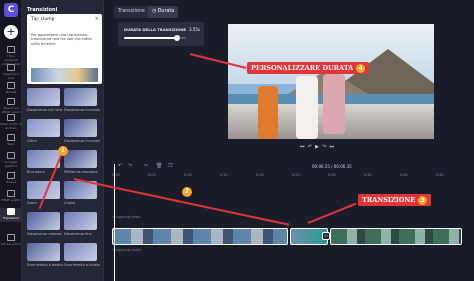 The height and width of the screenshot is (281, 474). What do you see at coordinates (404, 175) in the screenshot?
I see `ruler-tick: 0:40` at bounding box center [404, 175].